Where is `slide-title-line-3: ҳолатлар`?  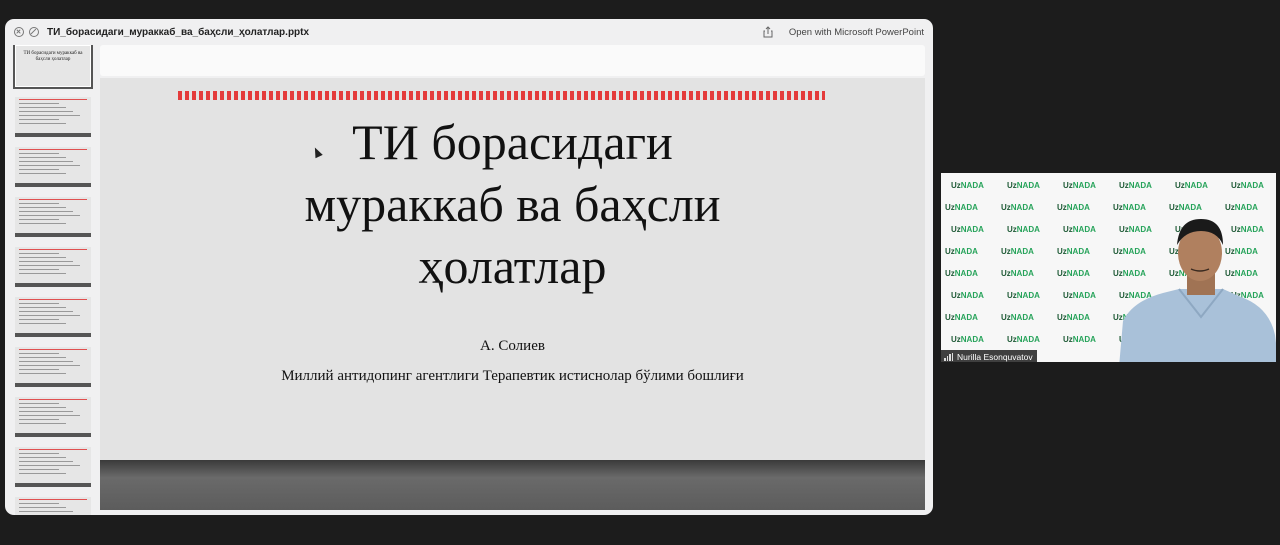
slide-title-line-3: ҳолатлар is located at coordinates (512, 266).